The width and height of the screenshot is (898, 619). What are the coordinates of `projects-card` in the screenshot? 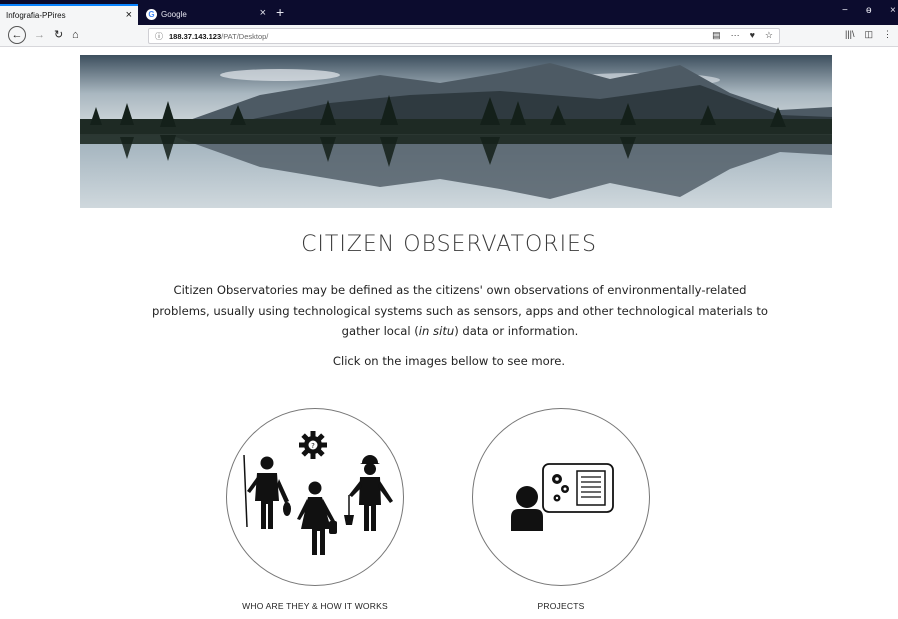 It's located at (561, 497).